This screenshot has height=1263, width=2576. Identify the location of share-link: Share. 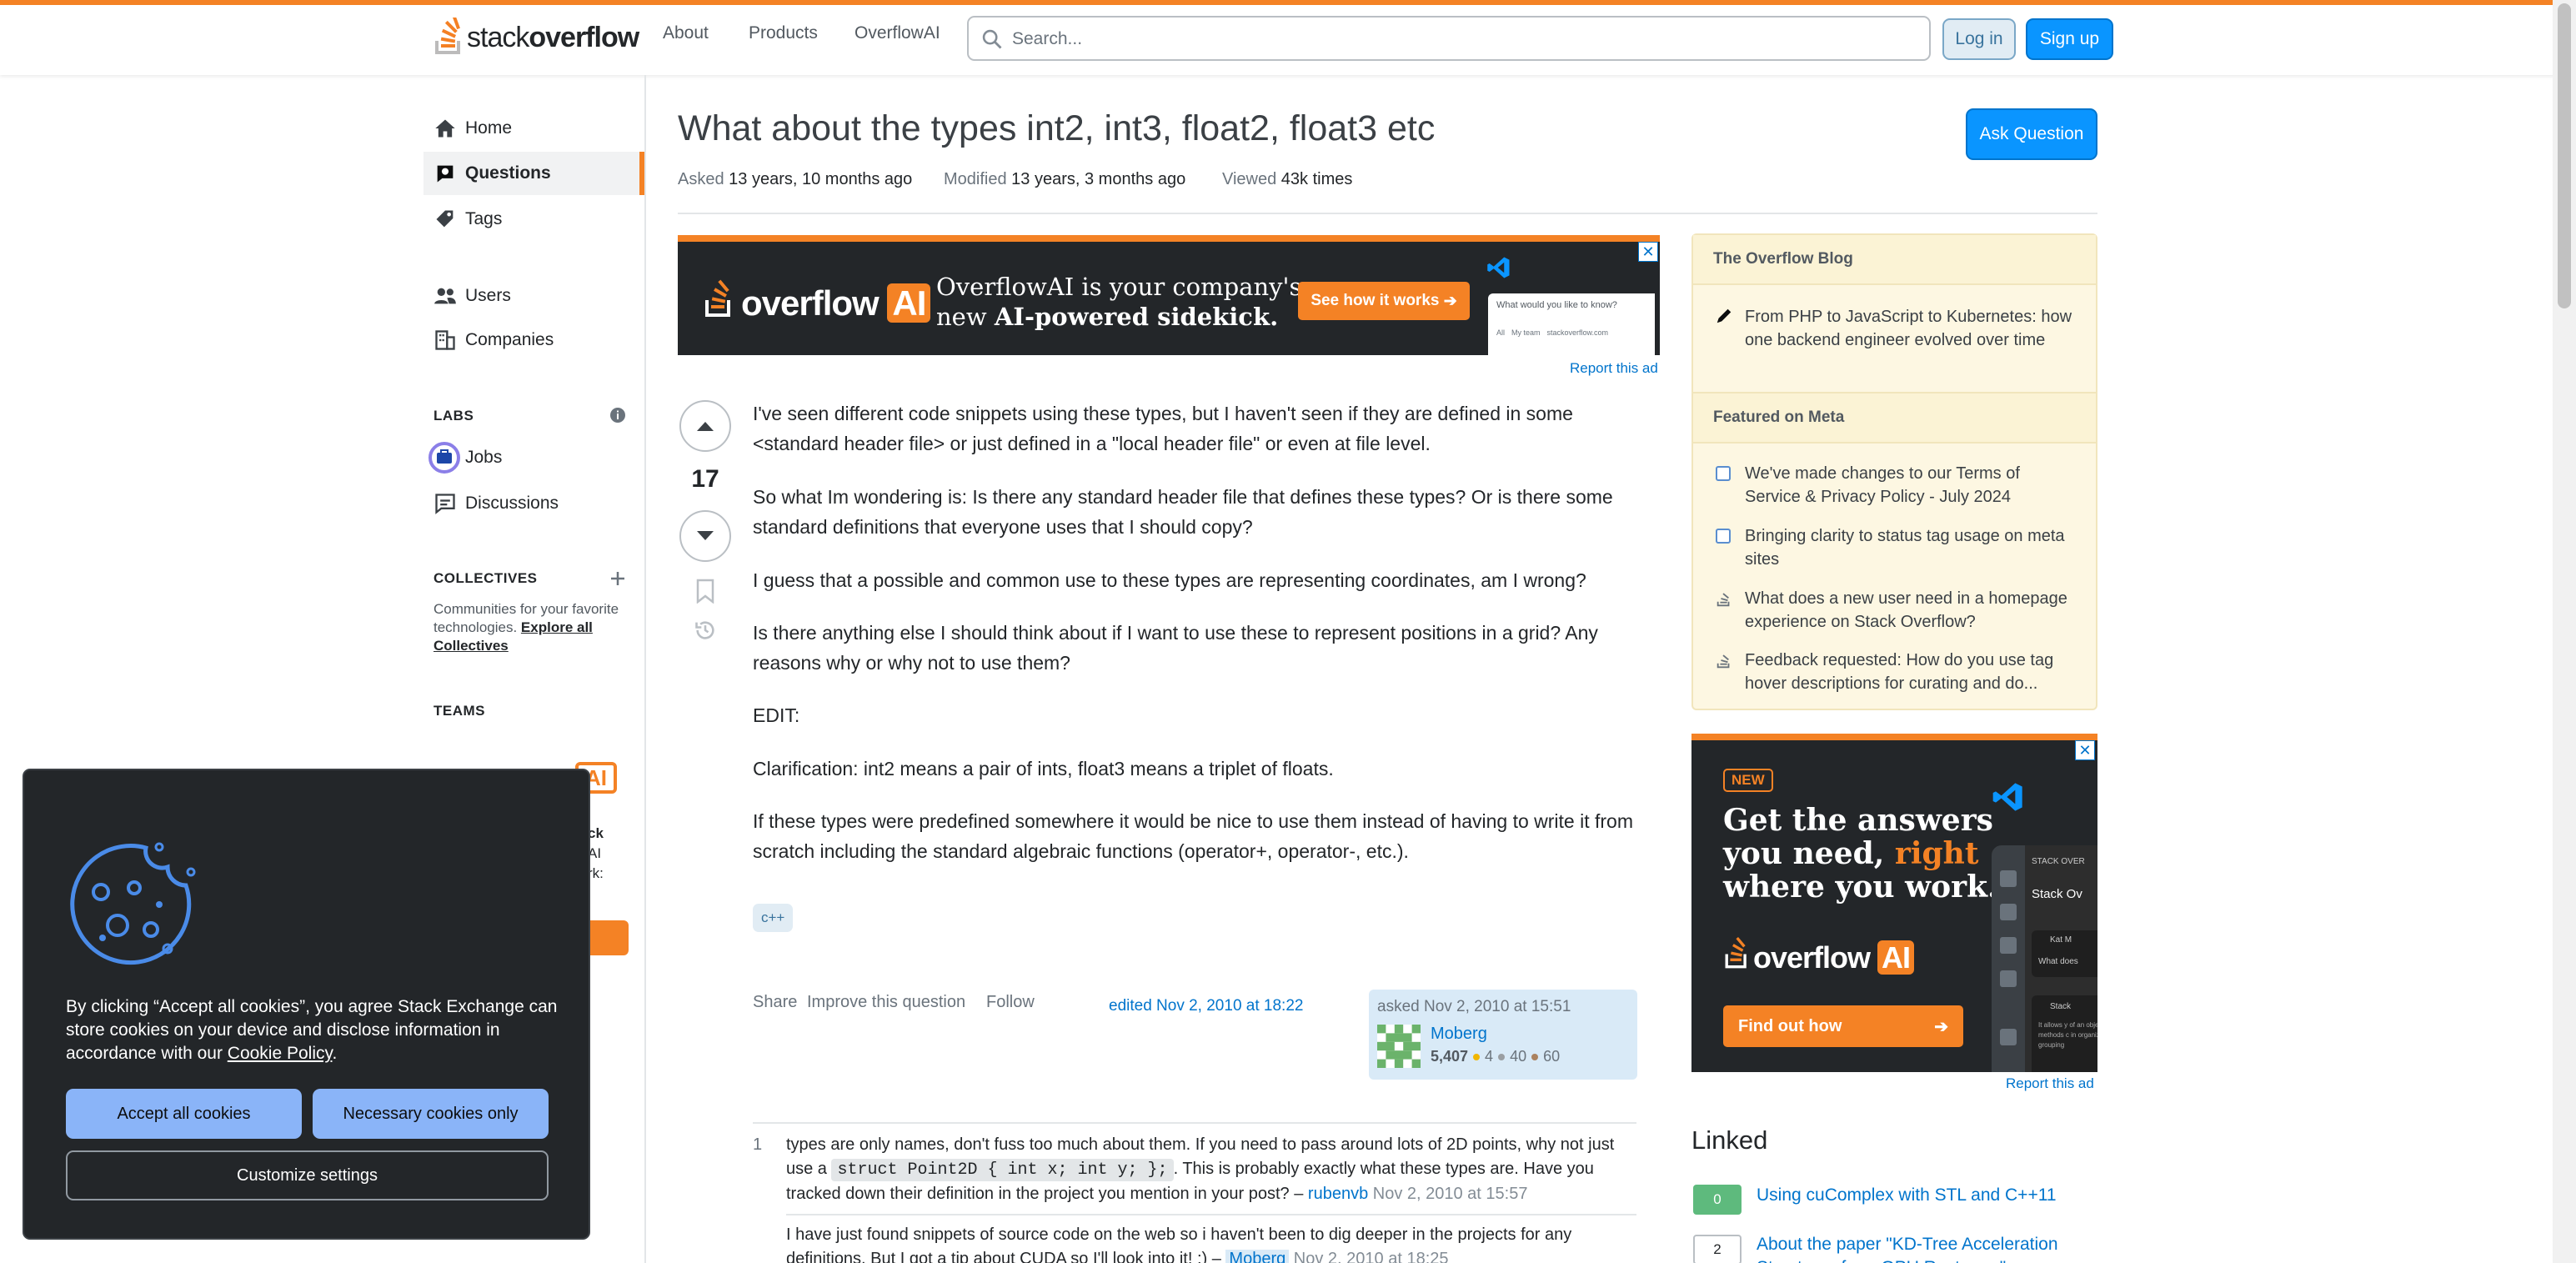
(775, 1002).